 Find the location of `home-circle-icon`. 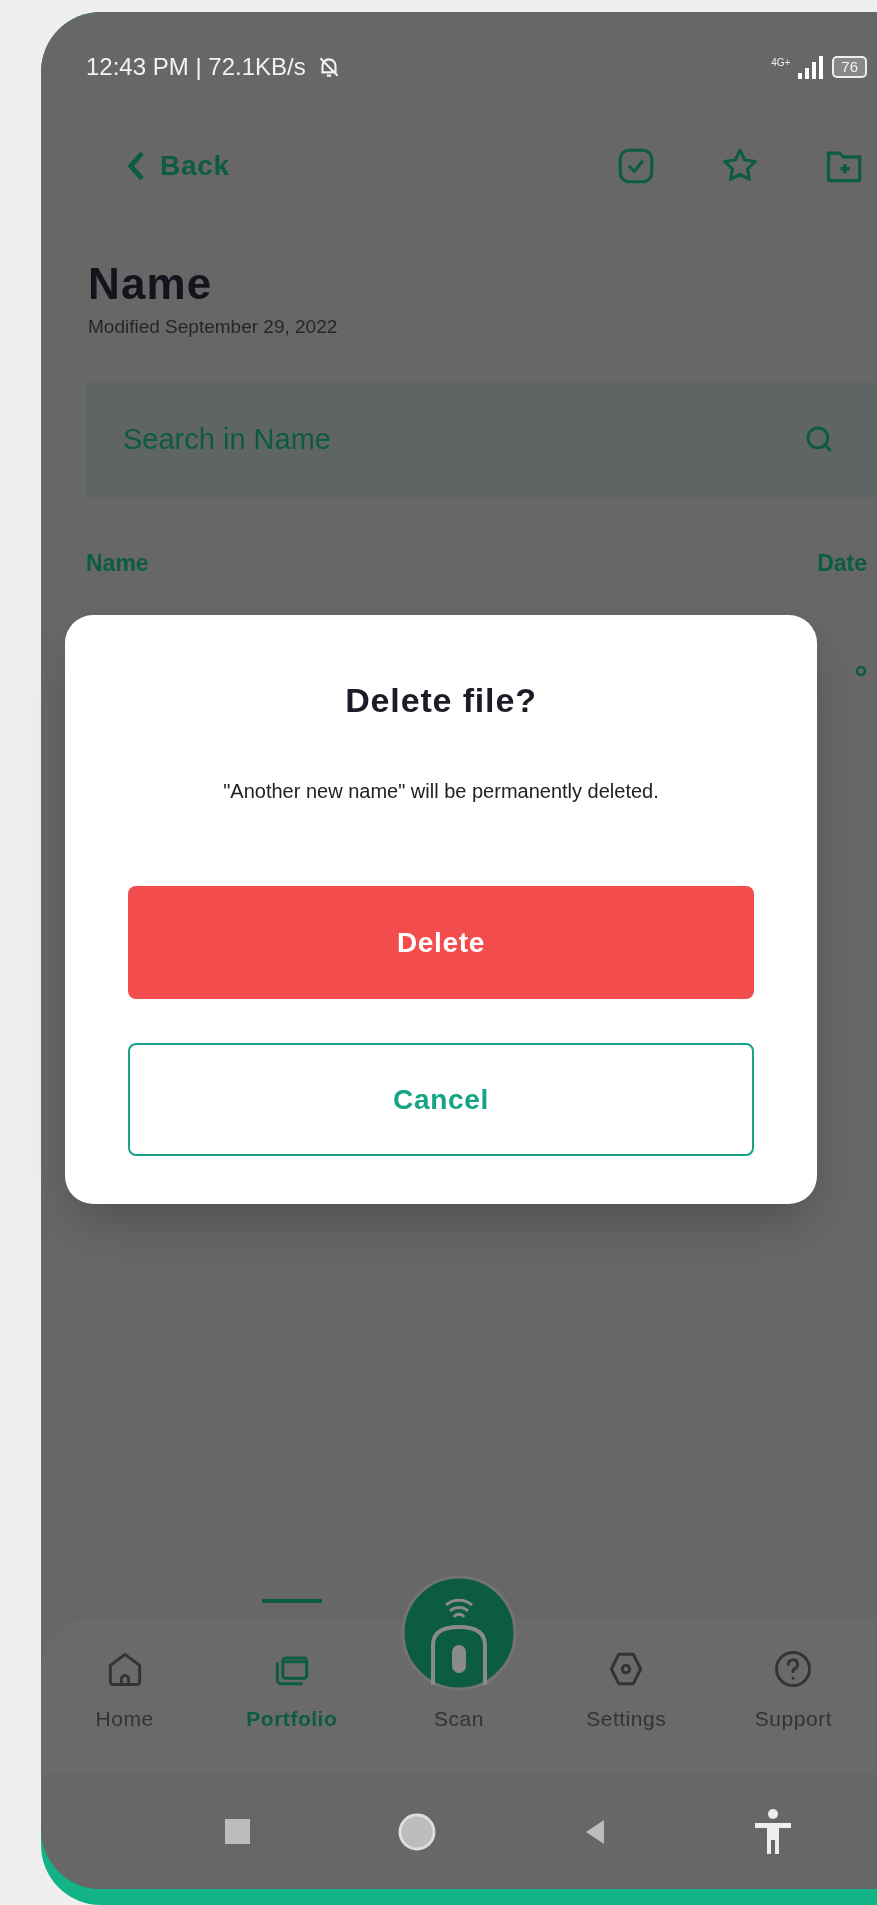

home-circle-icon is located at coordinates (416, 1831).